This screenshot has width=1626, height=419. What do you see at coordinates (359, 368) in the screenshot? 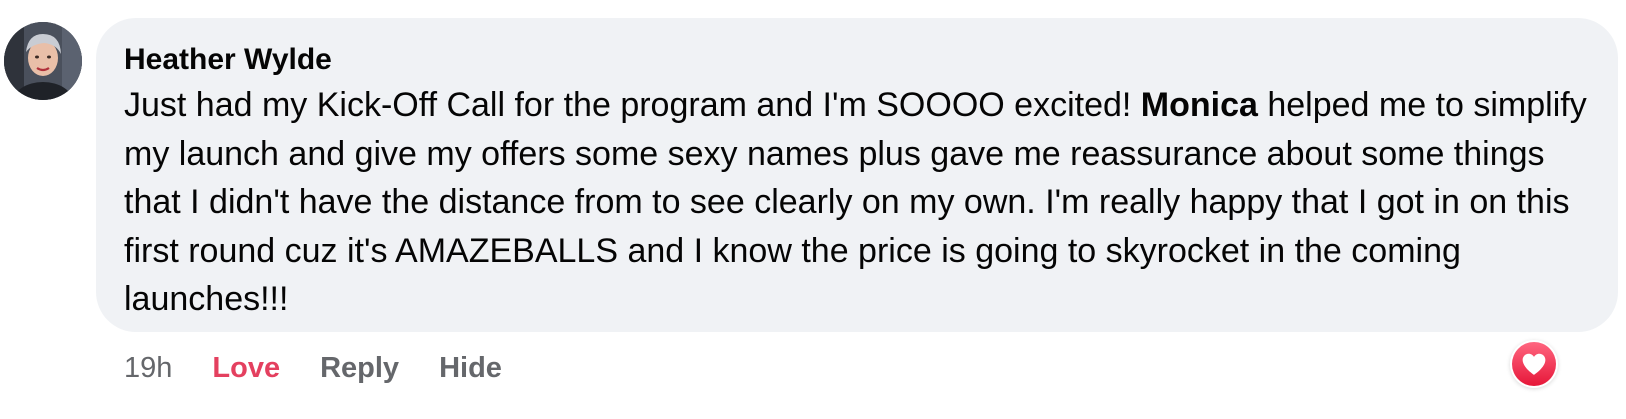
I see `reply-button: Reply` at bounding box center [359, 368].